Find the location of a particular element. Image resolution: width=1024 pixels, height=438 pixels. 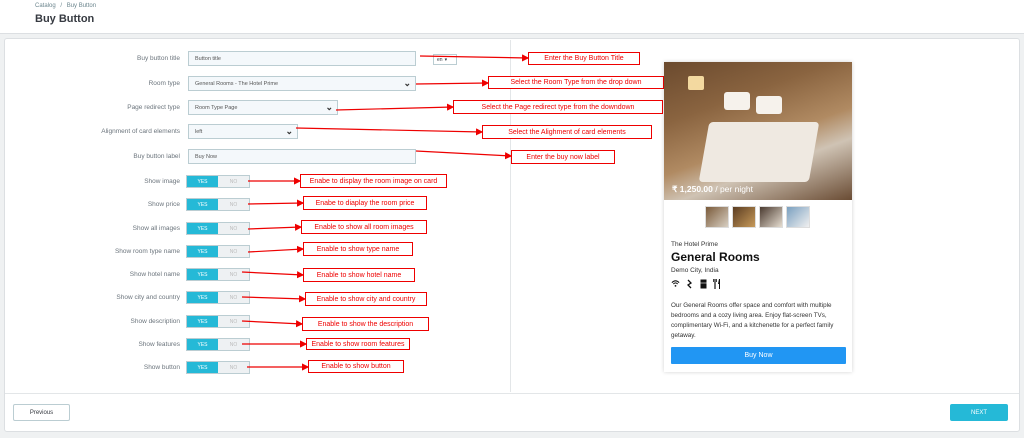

show-button-toggle: YES NO is located at coordinates (218, 367).